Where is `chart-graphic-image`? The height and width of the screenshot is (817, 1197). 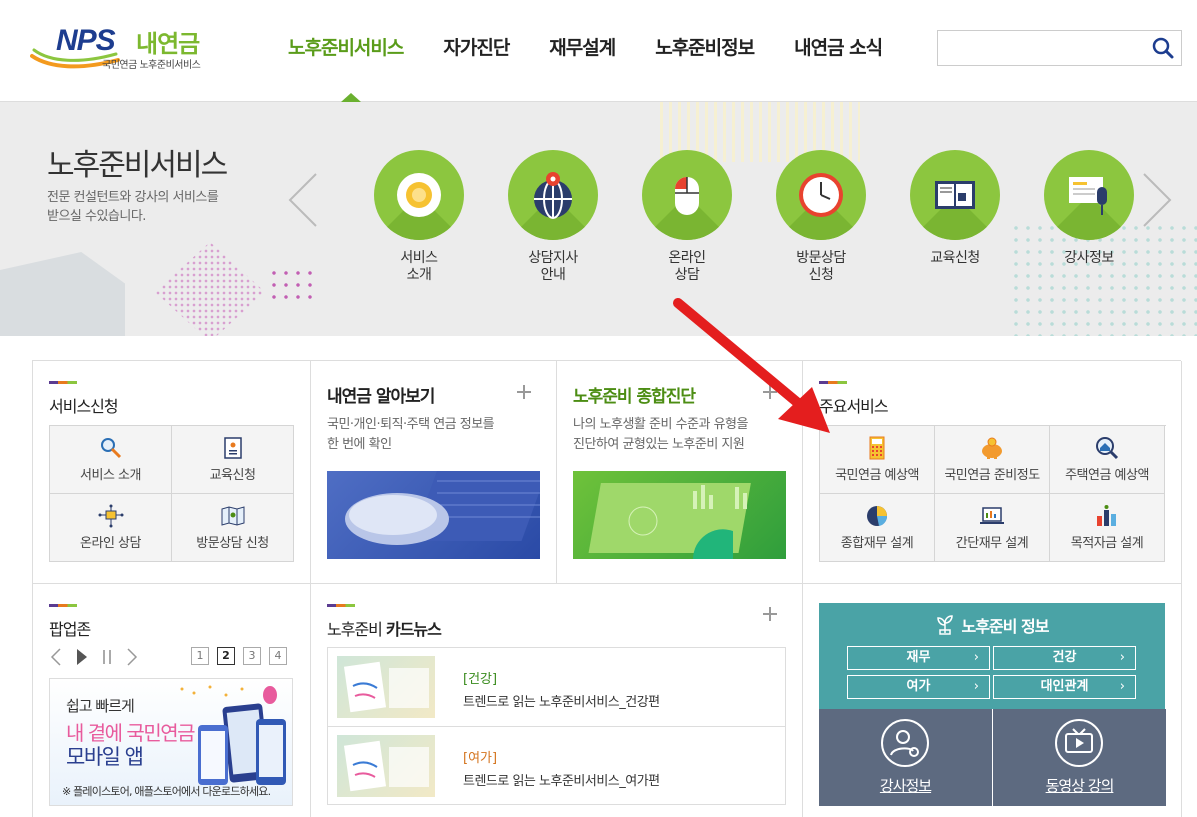 chart-graphic-image is located at coordinates (669, 521).